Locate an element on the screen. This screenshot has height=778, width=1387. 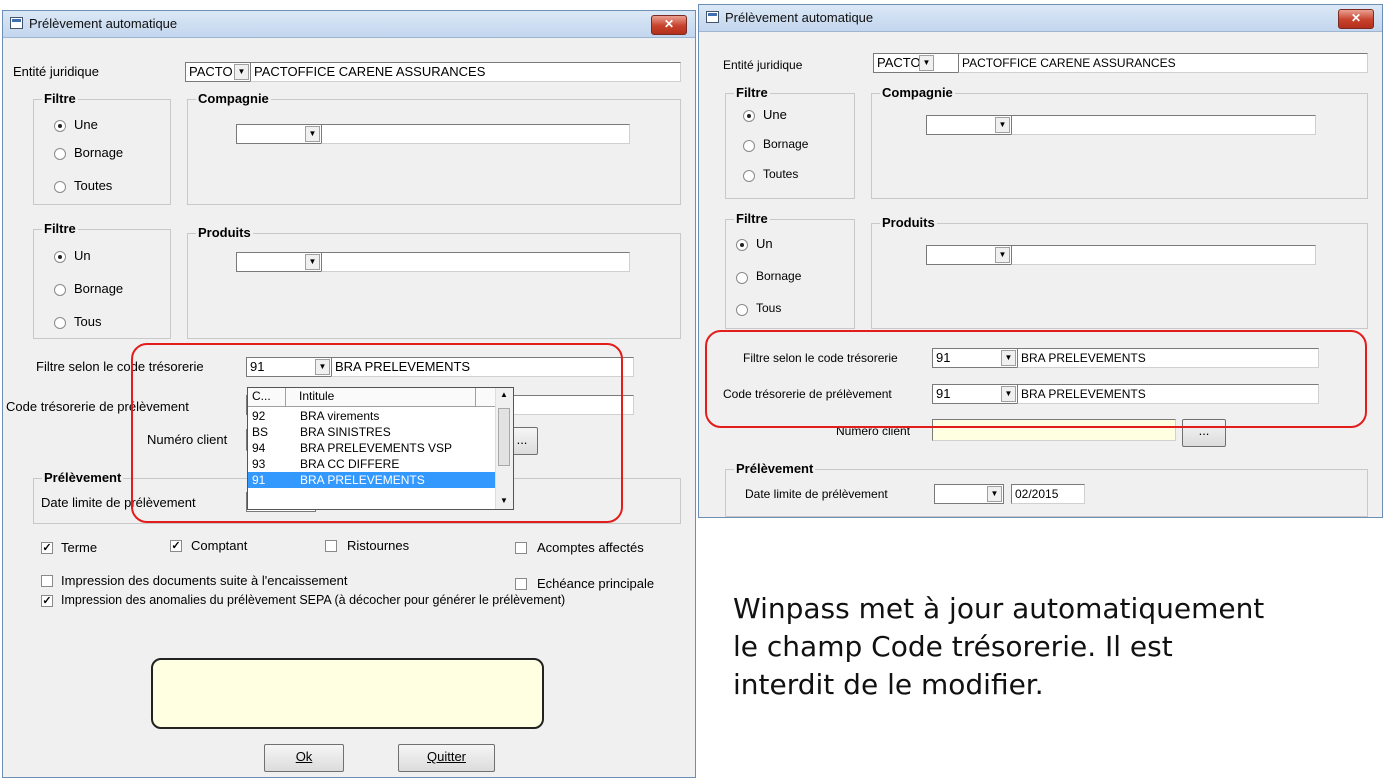
note-line-3: interdit de le modifier. is located at coordinates (888, 684).